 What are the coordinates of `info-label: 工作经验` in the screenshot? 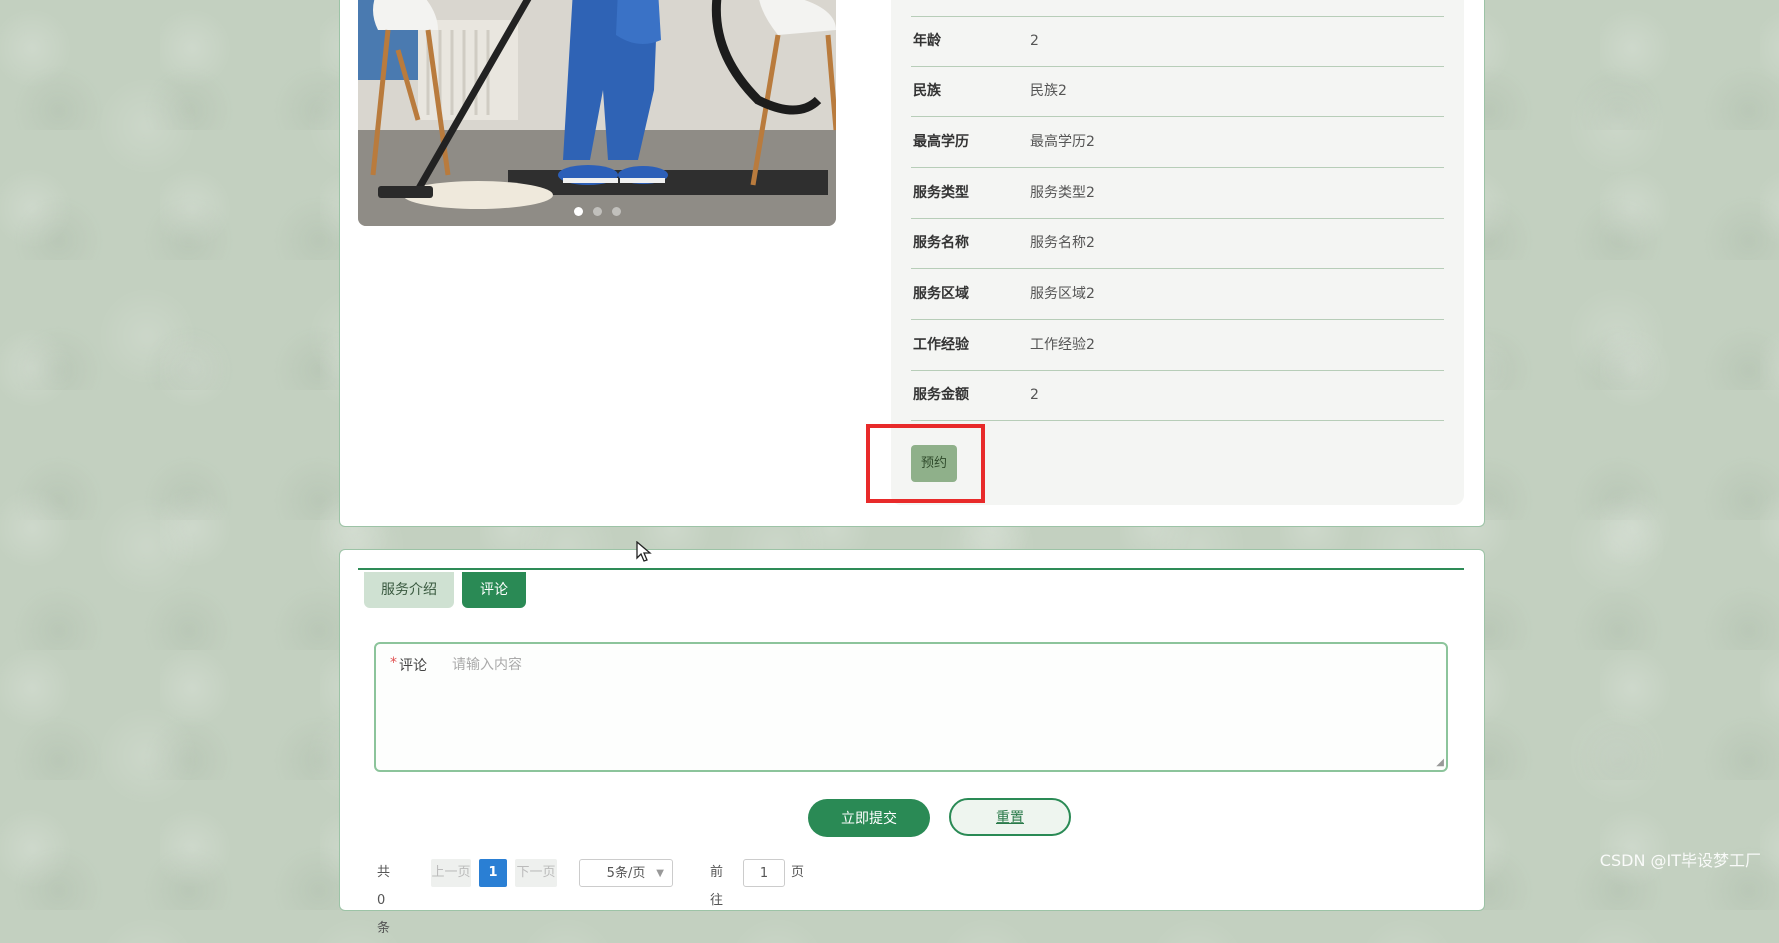 It's located at (941, 345).